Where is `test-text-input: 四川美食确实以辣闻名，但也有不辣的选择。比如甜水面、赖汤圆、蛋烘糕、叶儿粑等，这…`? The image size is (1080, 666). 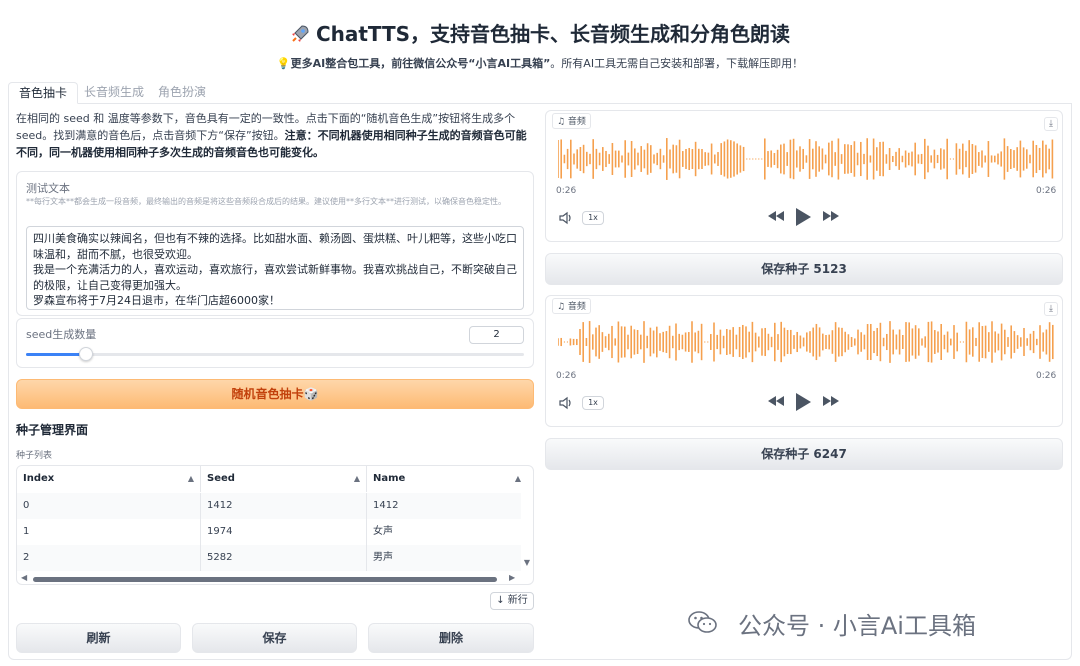
test-text-input: 四川美食确实以辣闻名，但也有不辣的选择。比如甜水面、赖汤圆、蛋烘糕、叶儿粑等，这… is located at coordinates (275, 268).